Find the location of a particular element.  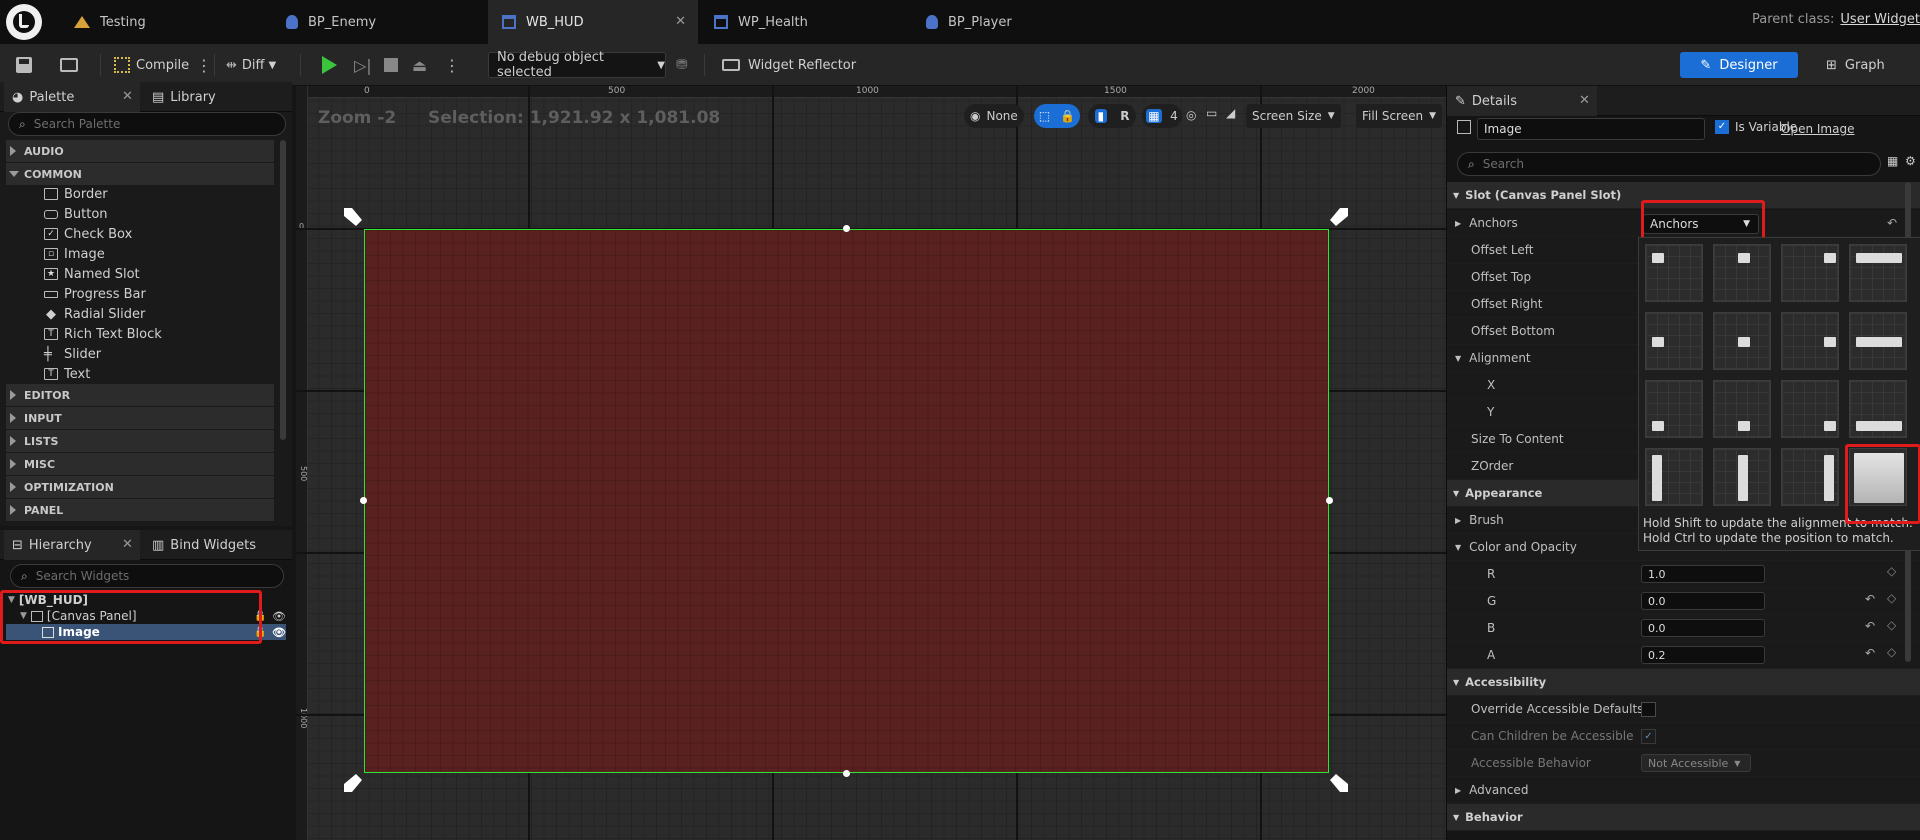

settings-icon: ⚙ is located at coordinates (1910, 161).